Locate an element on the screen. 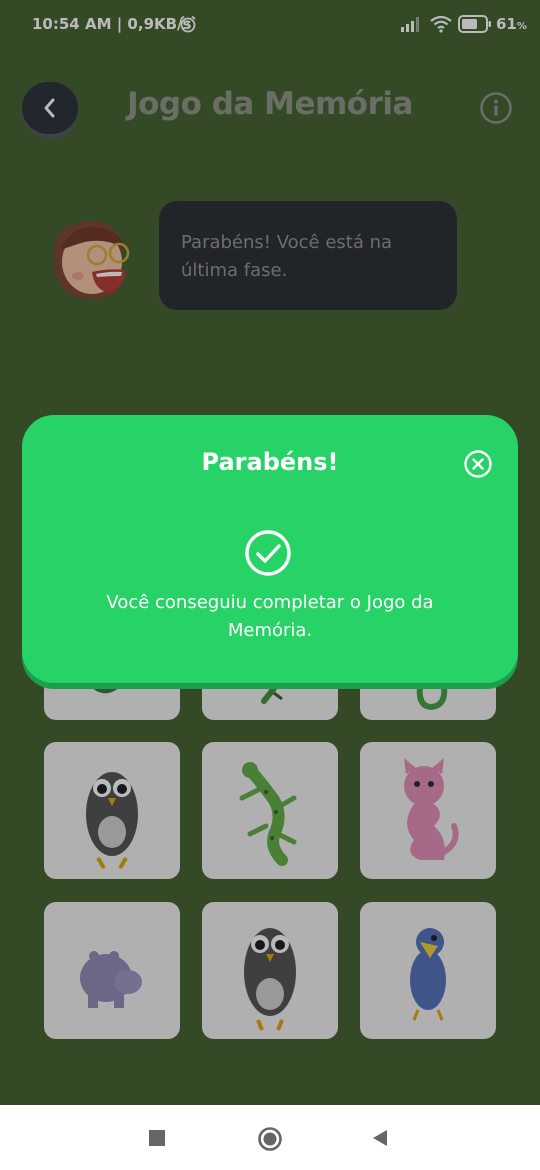 The height and width of the screenshot is (1170, 540). back-triangle-icon is located at coordinates (380, 1138).